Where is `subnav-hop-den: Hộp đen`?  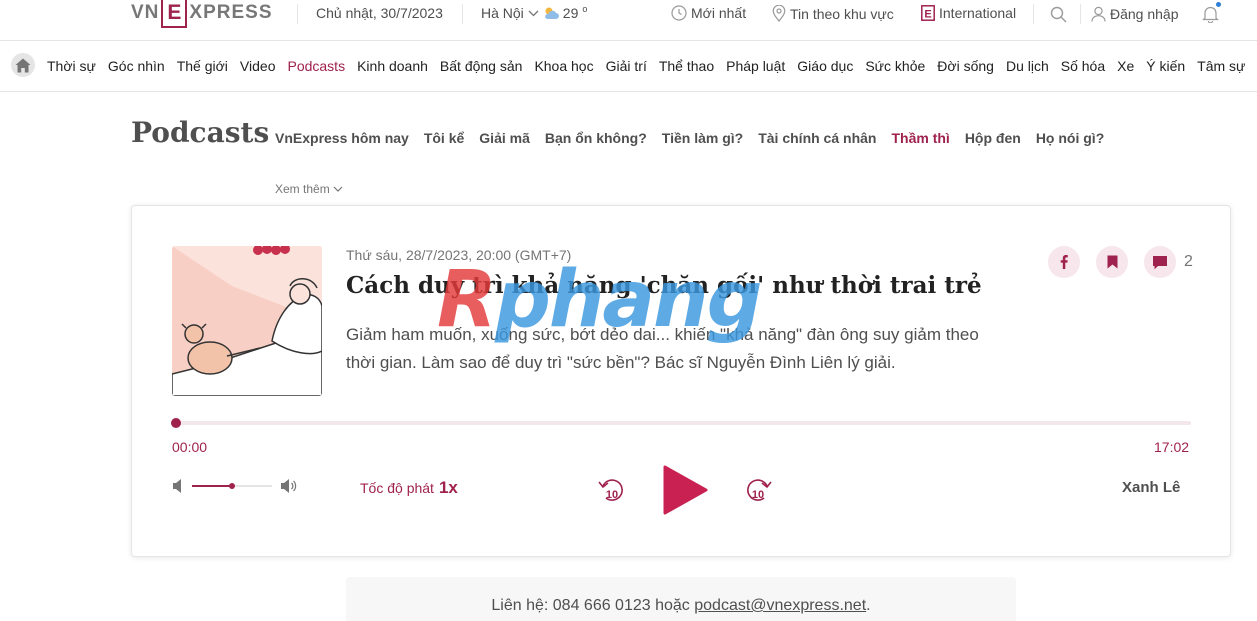 subnav-hop-den: Hộp đen is located at coordinates (993, 138).